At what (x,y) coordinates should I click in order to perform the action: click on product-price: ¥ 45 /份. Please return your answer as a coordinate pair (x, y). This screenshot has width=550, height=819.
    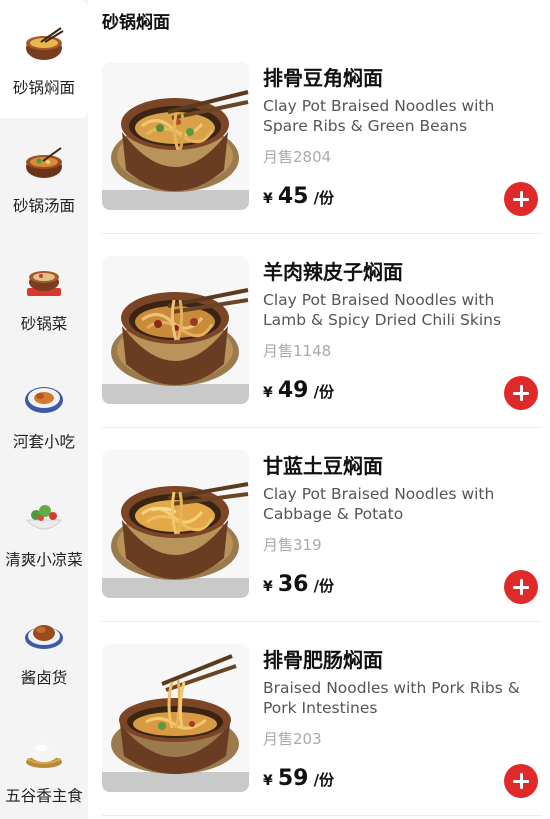
    Looking at the image, I should click on (298, 196).